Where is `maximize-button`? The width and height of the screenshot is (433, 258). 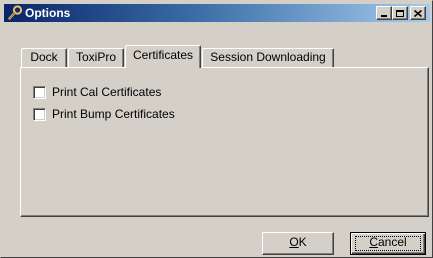 maximize-button is located at coordinates (400, 13).